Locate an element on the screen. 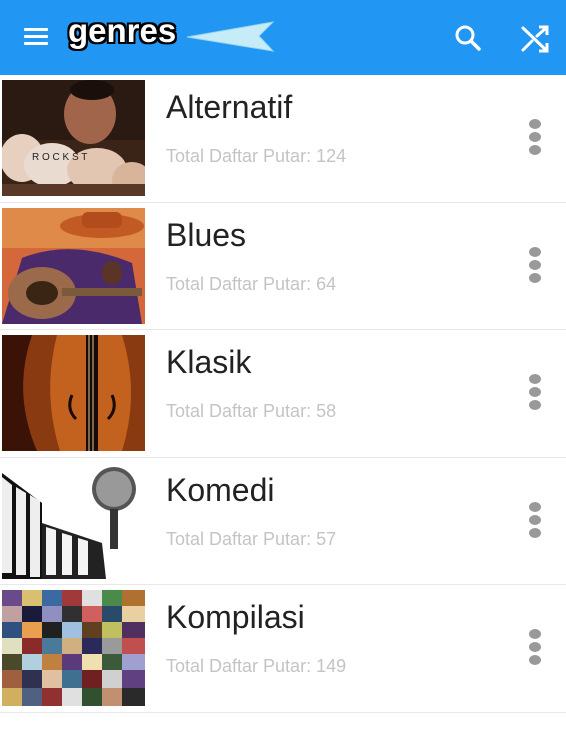 The image size is (566, 731). search-button is located at coordinates (468, 38).